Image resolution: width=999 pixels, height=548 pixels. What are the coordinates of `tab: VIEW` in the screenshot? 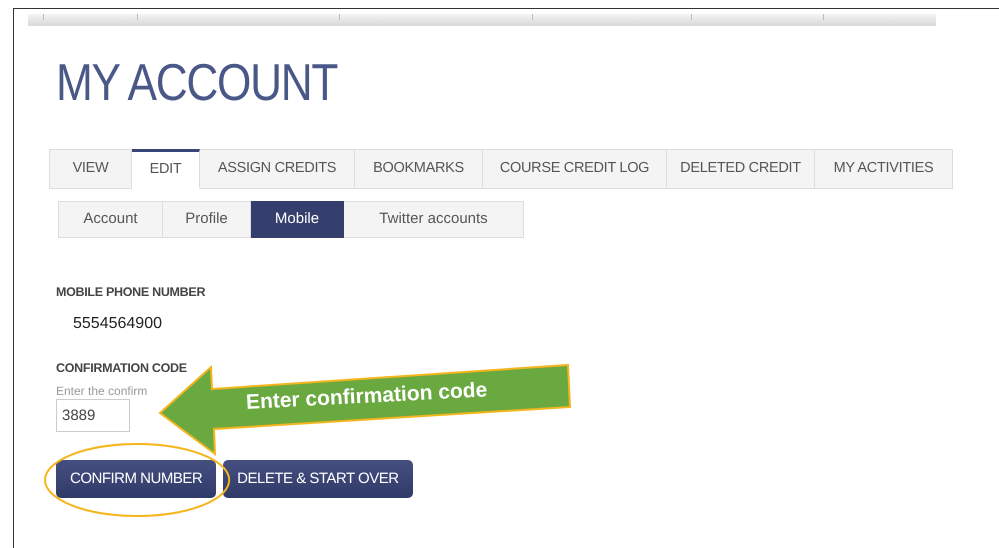 It's located at (90, 169).